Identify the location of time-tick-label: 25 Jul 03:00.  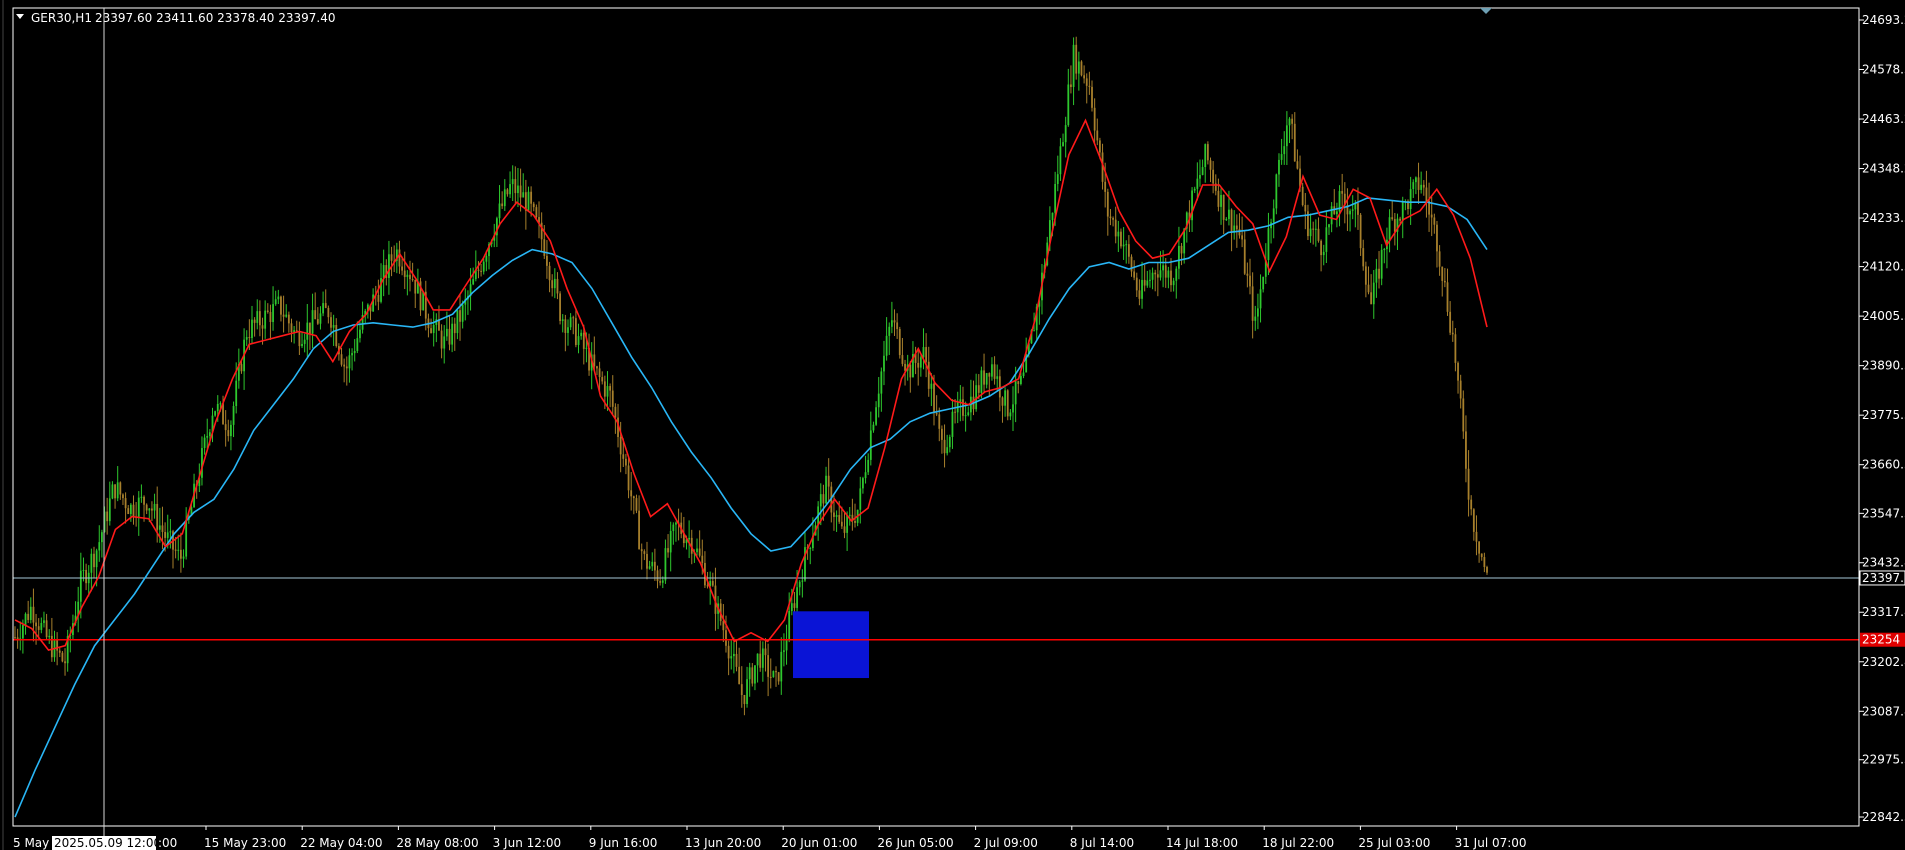
(1394, 843).